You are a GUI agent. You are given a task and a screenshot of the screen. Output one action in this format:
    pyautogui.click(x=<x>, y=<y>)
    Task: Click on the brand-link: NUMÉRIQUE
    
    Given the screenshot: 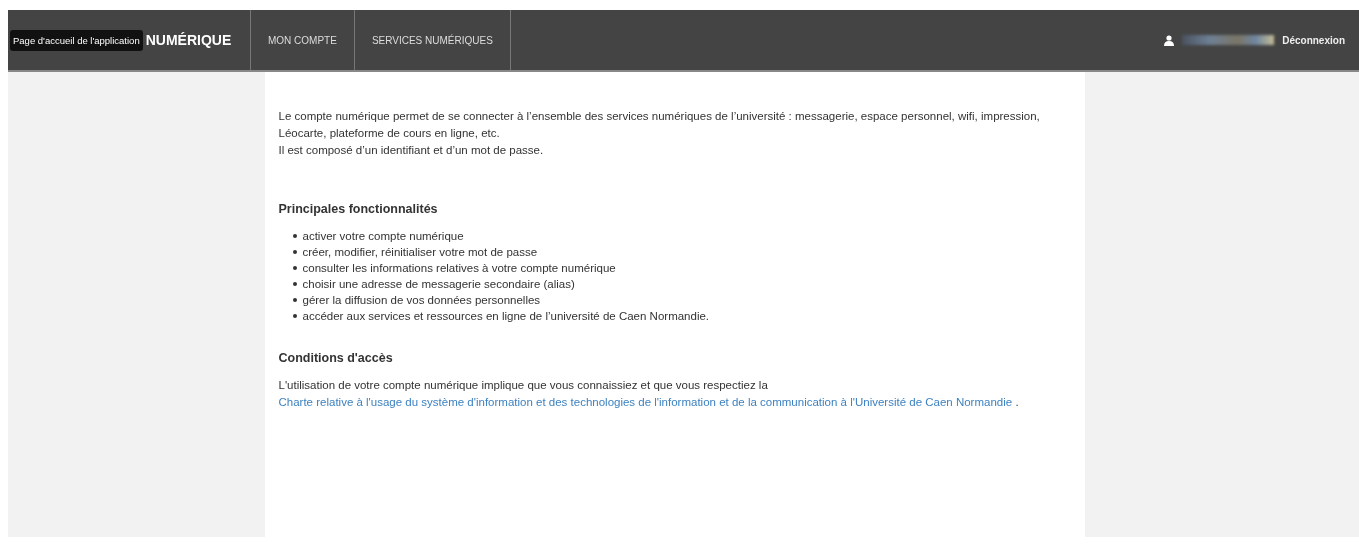 What is the action you would take?
    pyautogui.click(x=188, y=40)
    